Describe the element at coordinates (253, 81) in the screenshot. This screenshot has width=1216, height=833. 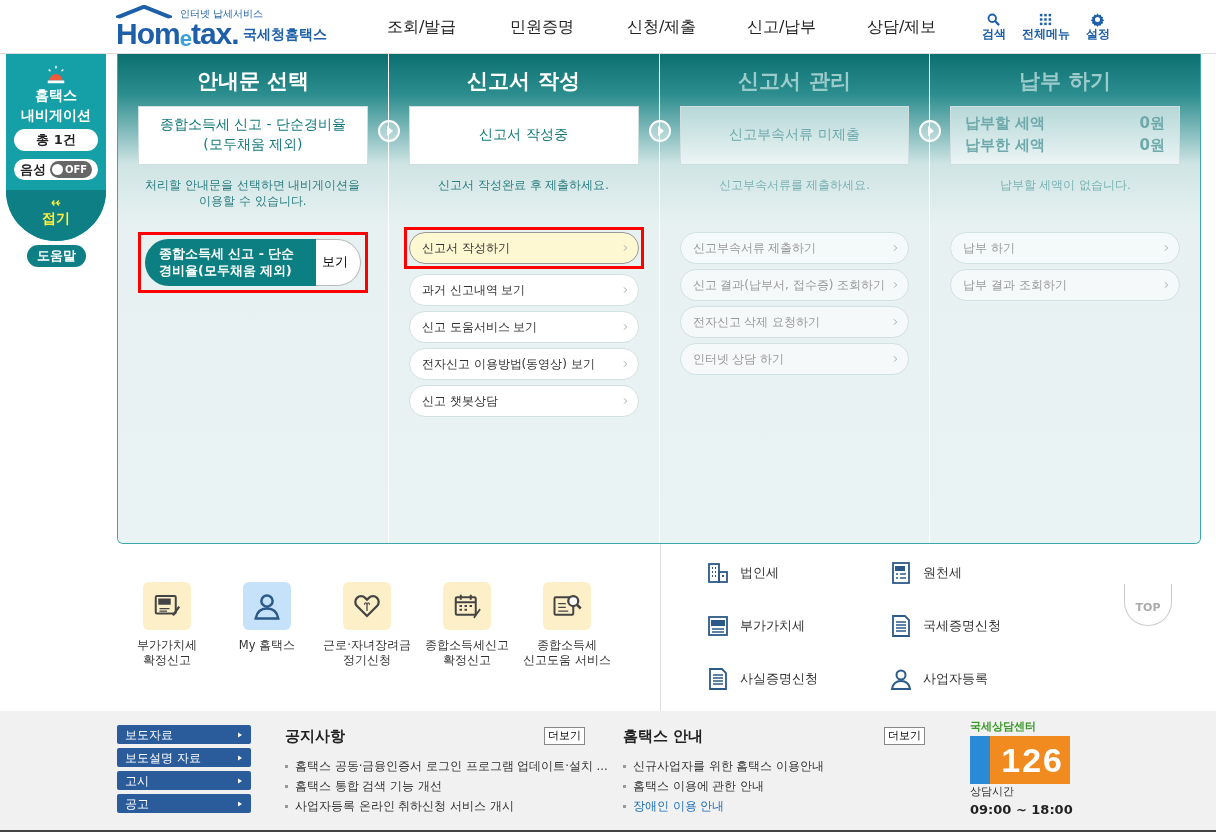
I see `stage-title: 안내문 선택` at that location.